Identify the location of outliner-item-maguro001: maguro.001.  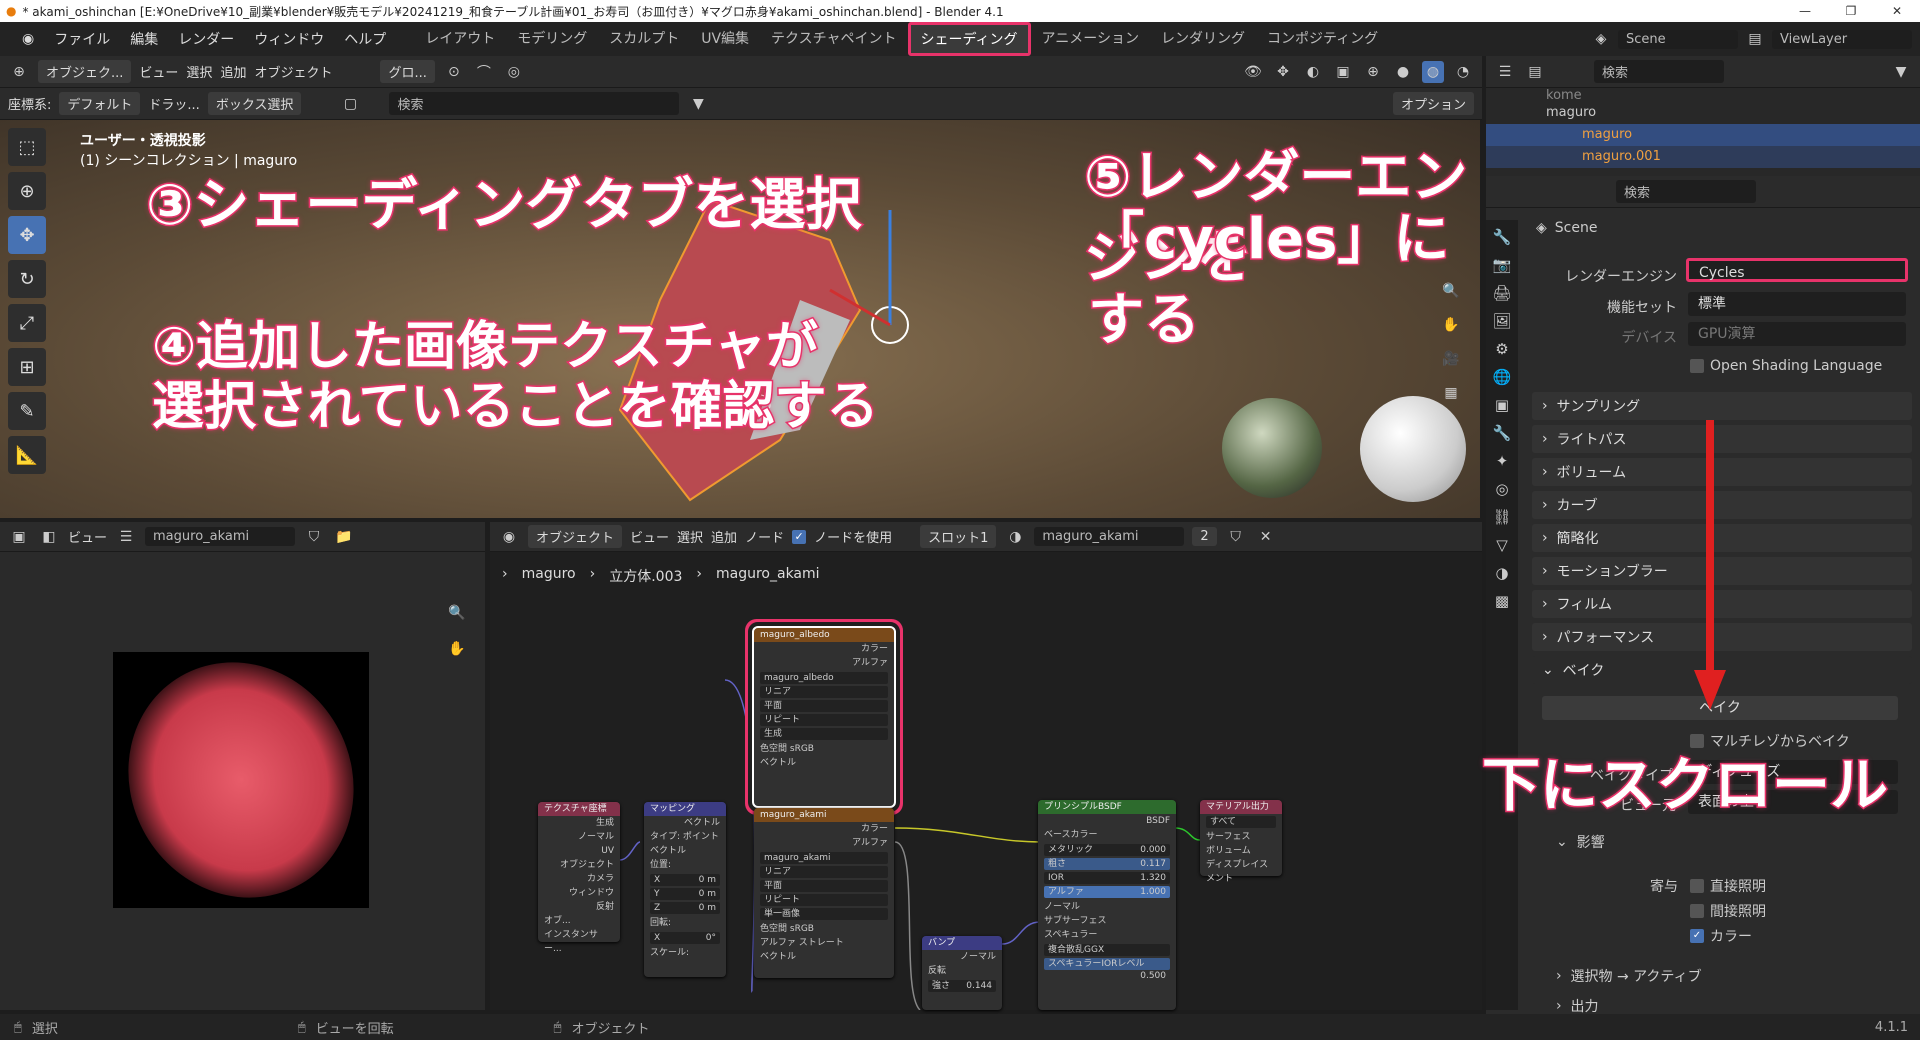
(1703, 157).